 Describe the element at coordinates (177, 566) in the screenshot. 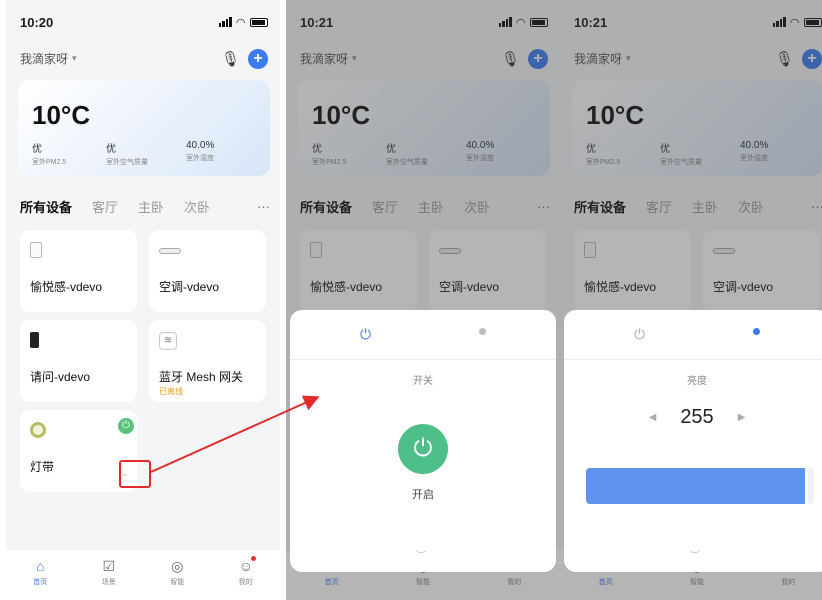

I see `smart-icon: ◎` at that location.